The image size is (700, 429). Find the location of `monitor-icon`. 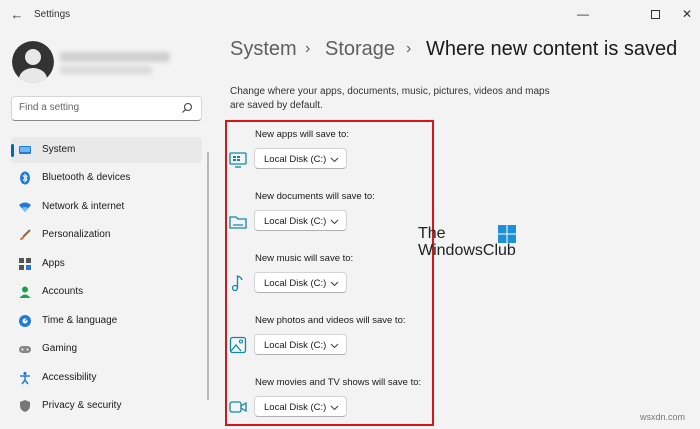

monitor-icon is located at coordinates (25, 150).